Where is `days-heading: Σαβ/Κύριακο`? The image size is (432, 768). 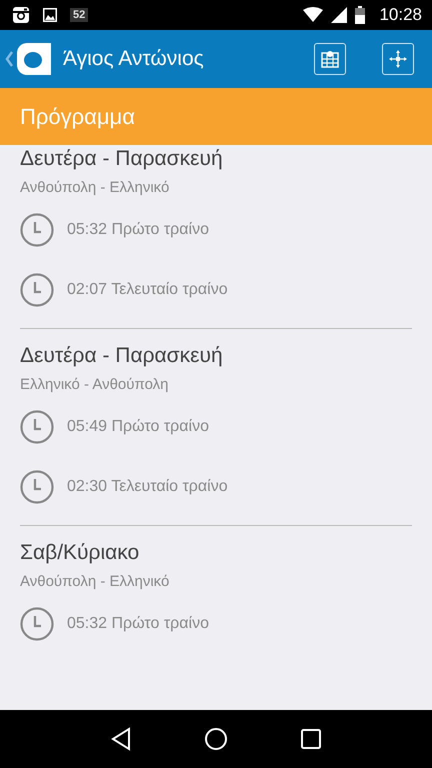
days-heading: Σαβ/Κύριακο is located at coordinates (80, 553).